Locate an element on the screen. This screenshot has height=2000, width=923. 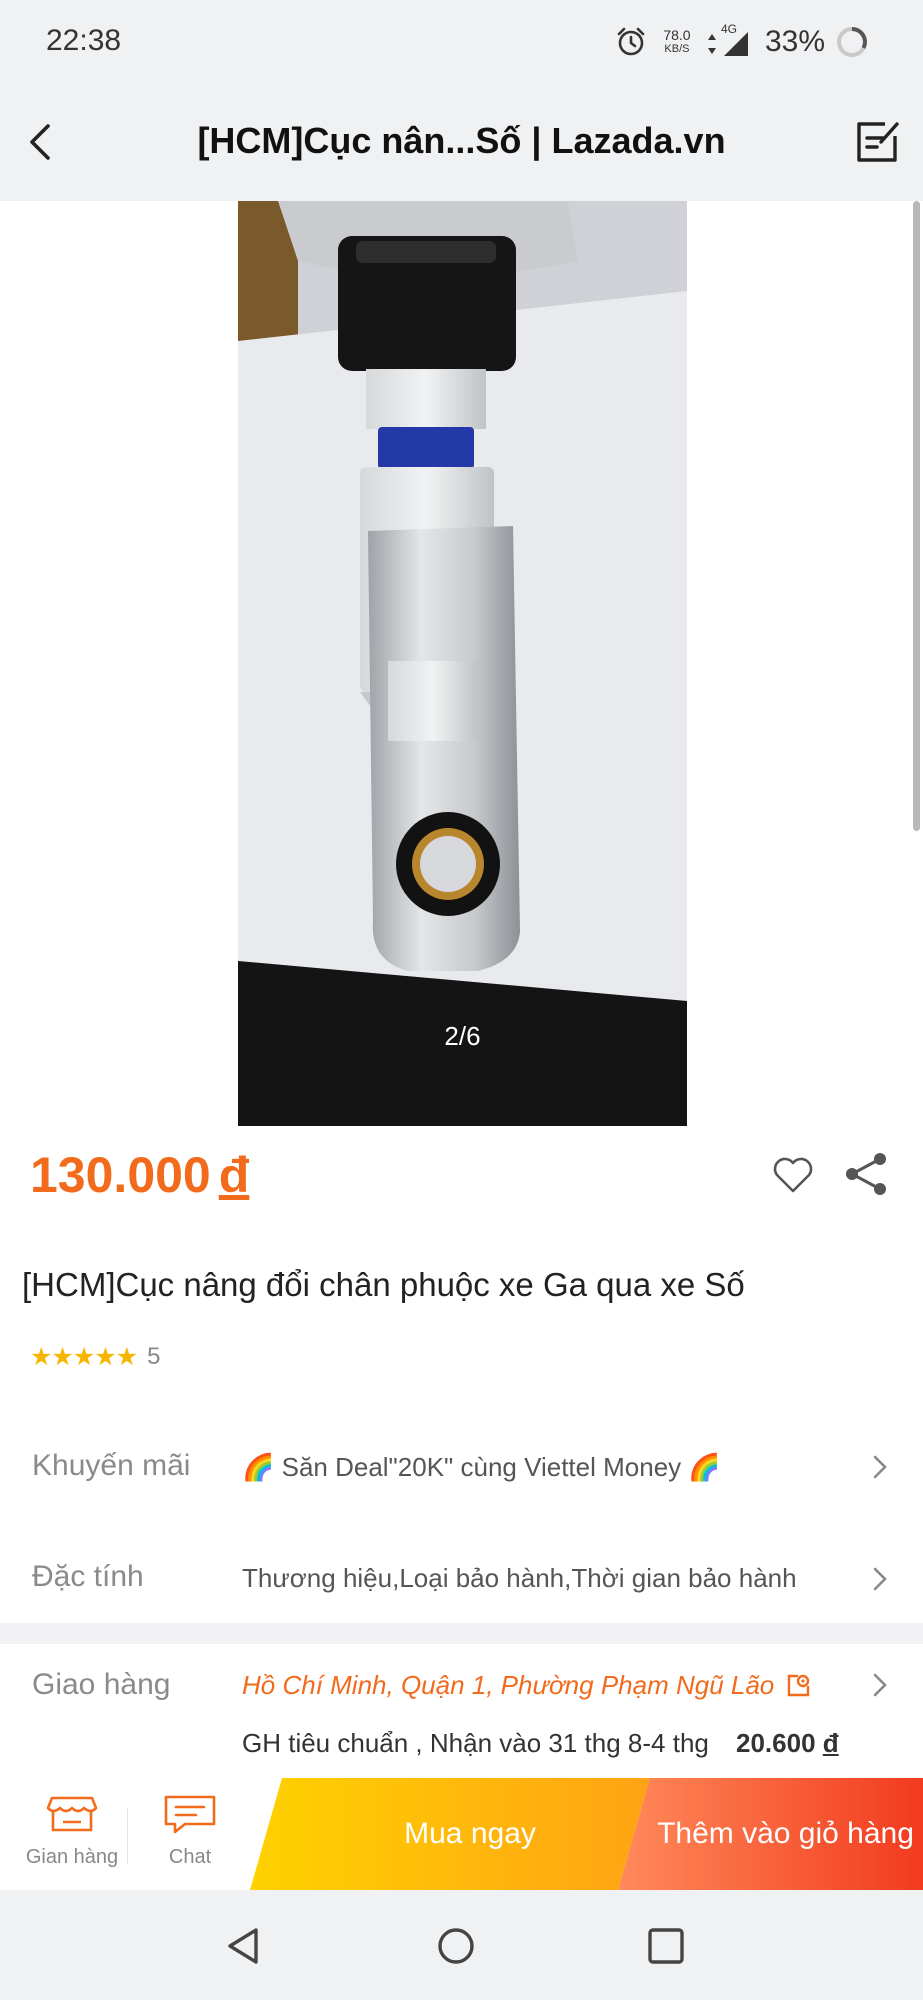
chat-button: Chat is located at coordinates (190, 1836).